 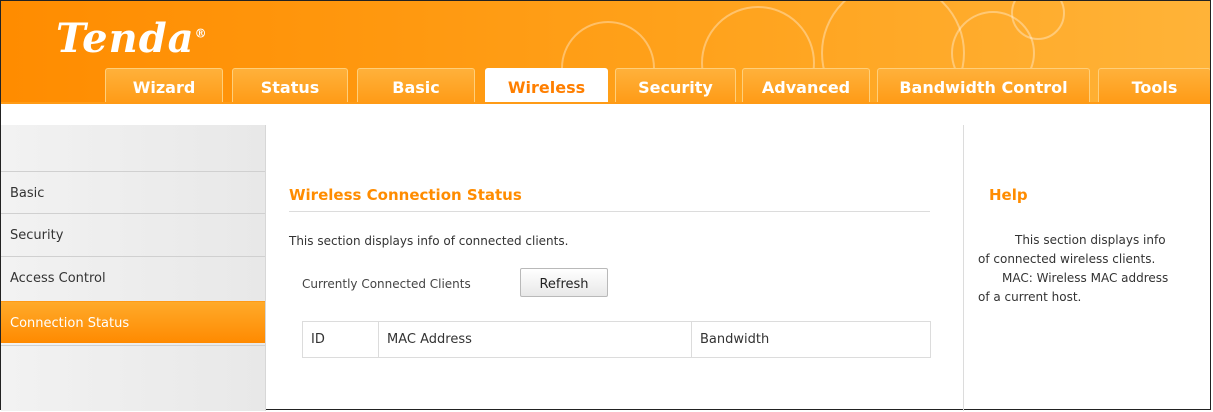 What do you see at coordinates (133, 322) in the screenshot?
I see `sidebar-item-connection-status: Connection Status` at bounding box center [133, 322].